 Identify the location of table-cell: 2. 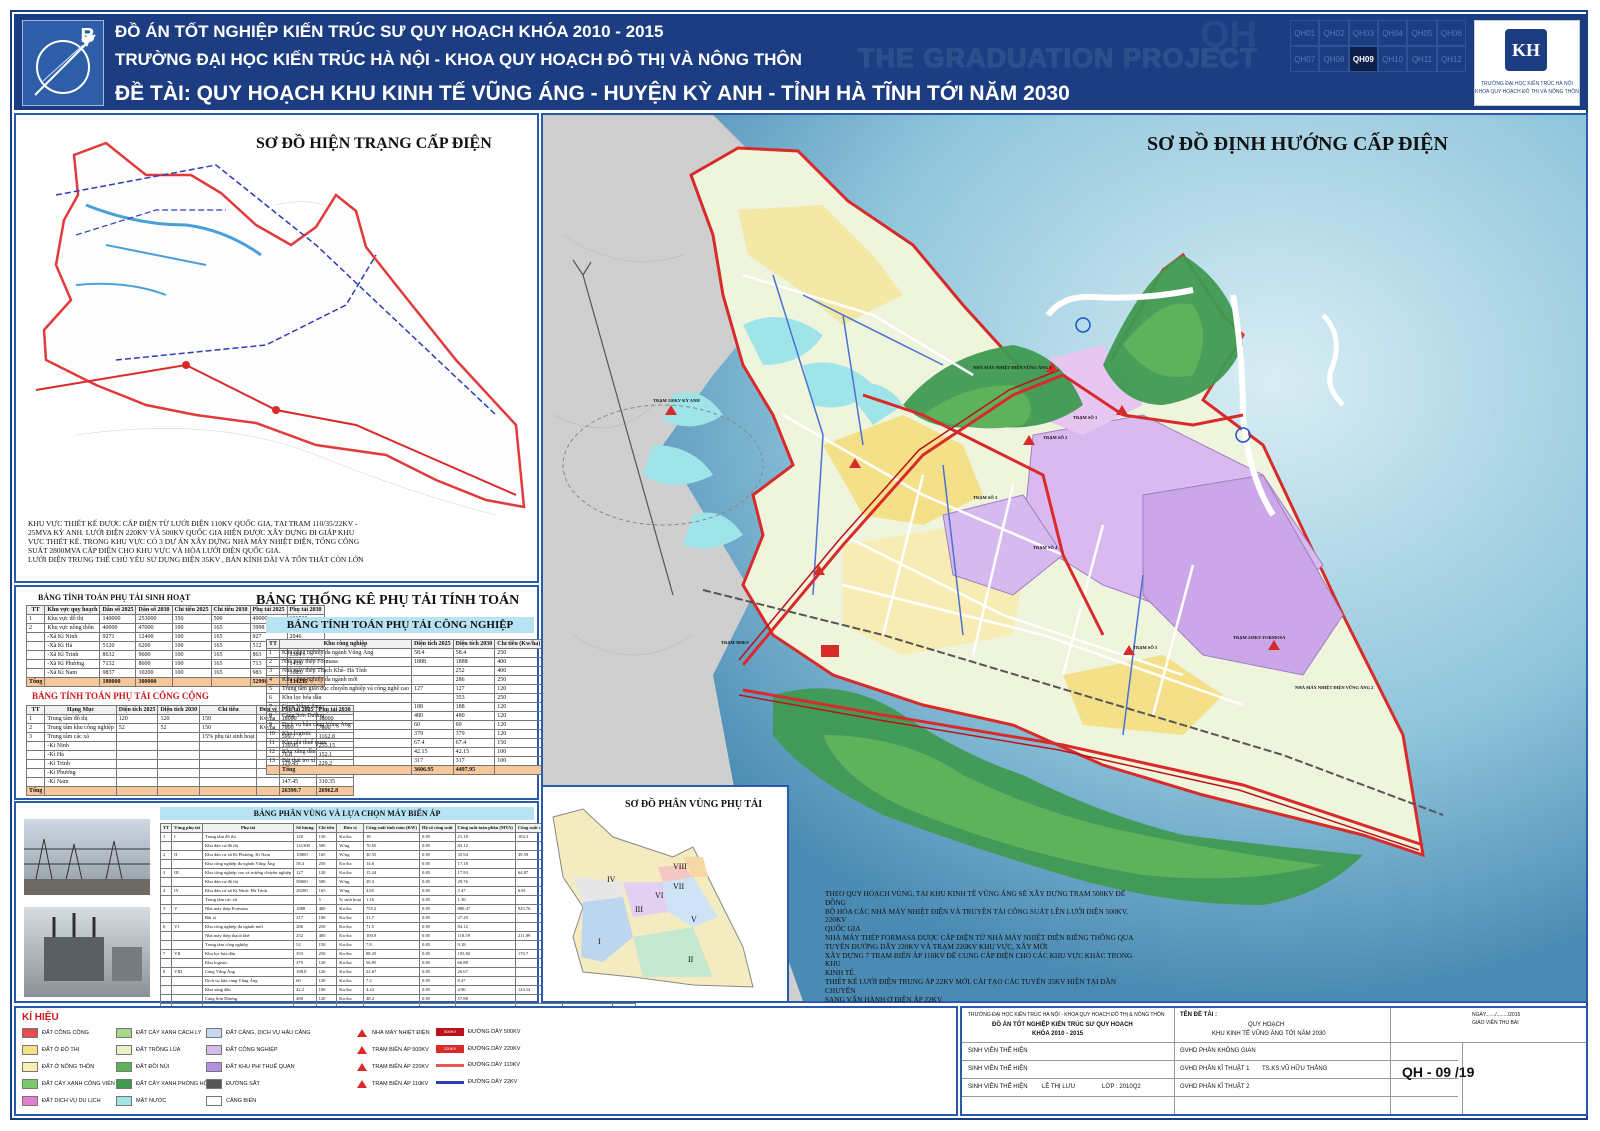
(166, 855).